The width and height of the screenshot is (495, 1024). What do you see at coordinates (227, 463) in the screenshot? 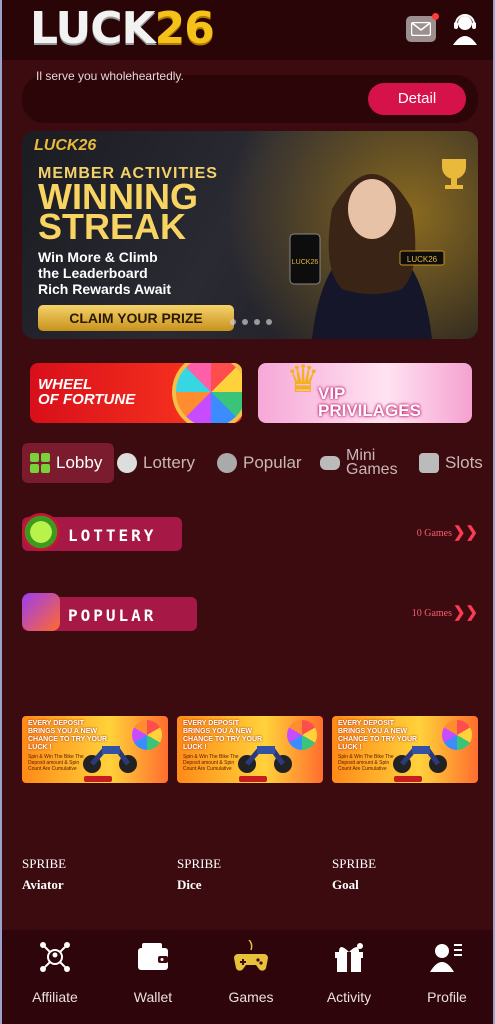
I see `popular-icon` at bounding box center [227, 463].